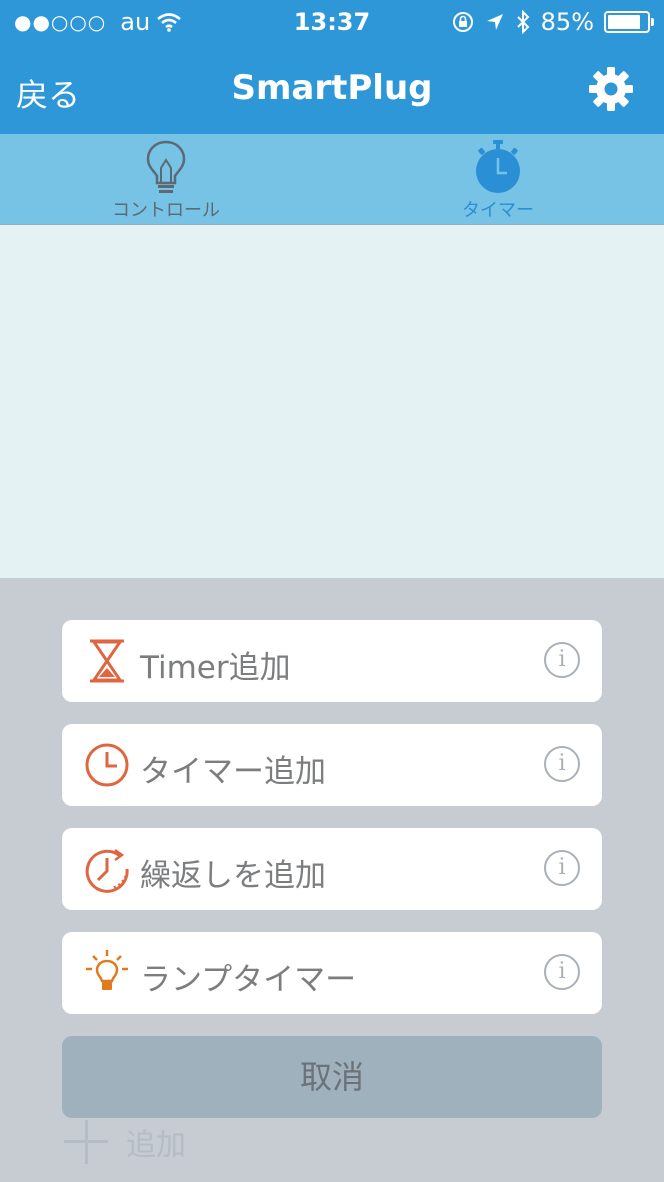  What do you see at coordinates (332, 1077) in the screenshot?
I see `cancel-button: 取消` at bounding box center [332, 1077].